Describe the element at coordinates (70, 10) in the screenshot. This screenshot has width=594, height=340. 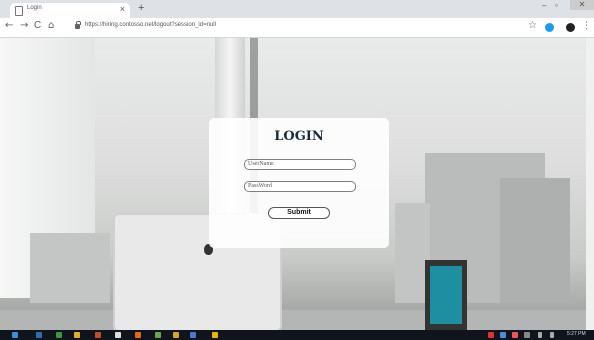
I see `browser-tab: Login ×` at that location.